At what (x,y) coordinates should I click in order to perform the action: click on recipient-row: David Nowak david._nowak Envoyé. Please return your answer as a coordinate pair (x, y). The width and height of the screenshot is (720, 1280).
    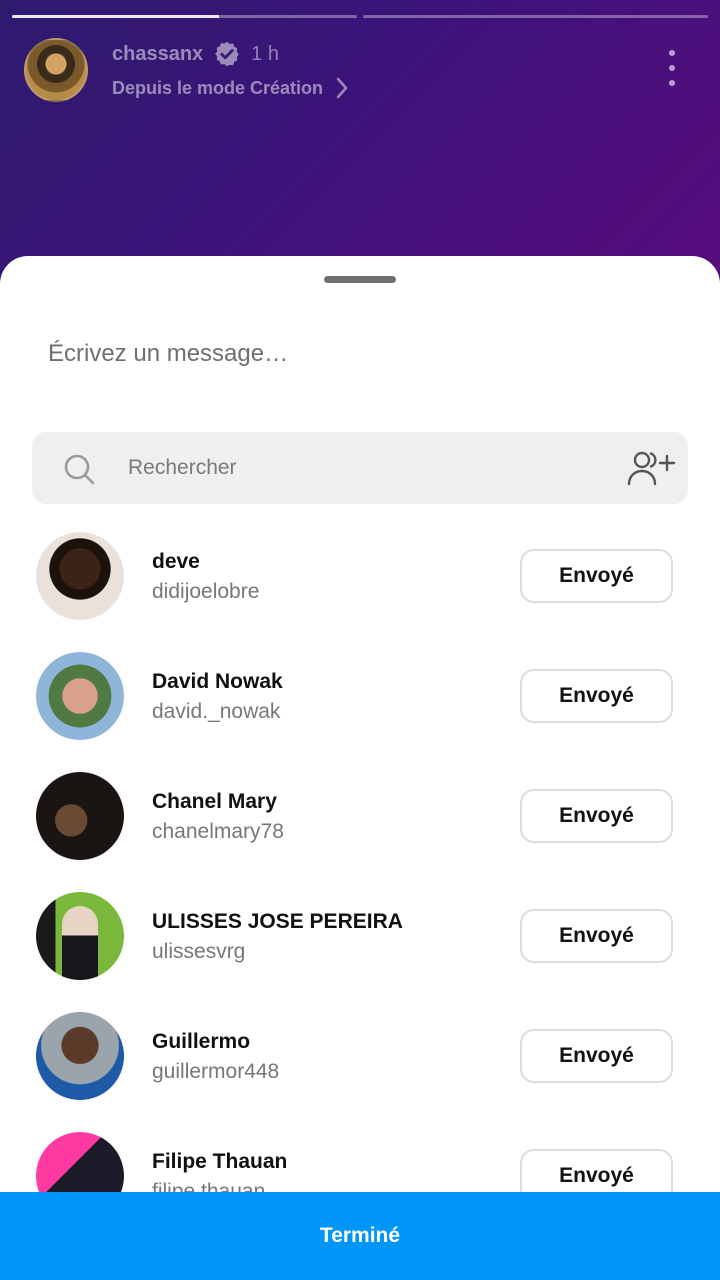
    Looking at the image, I should click on (360, 692).